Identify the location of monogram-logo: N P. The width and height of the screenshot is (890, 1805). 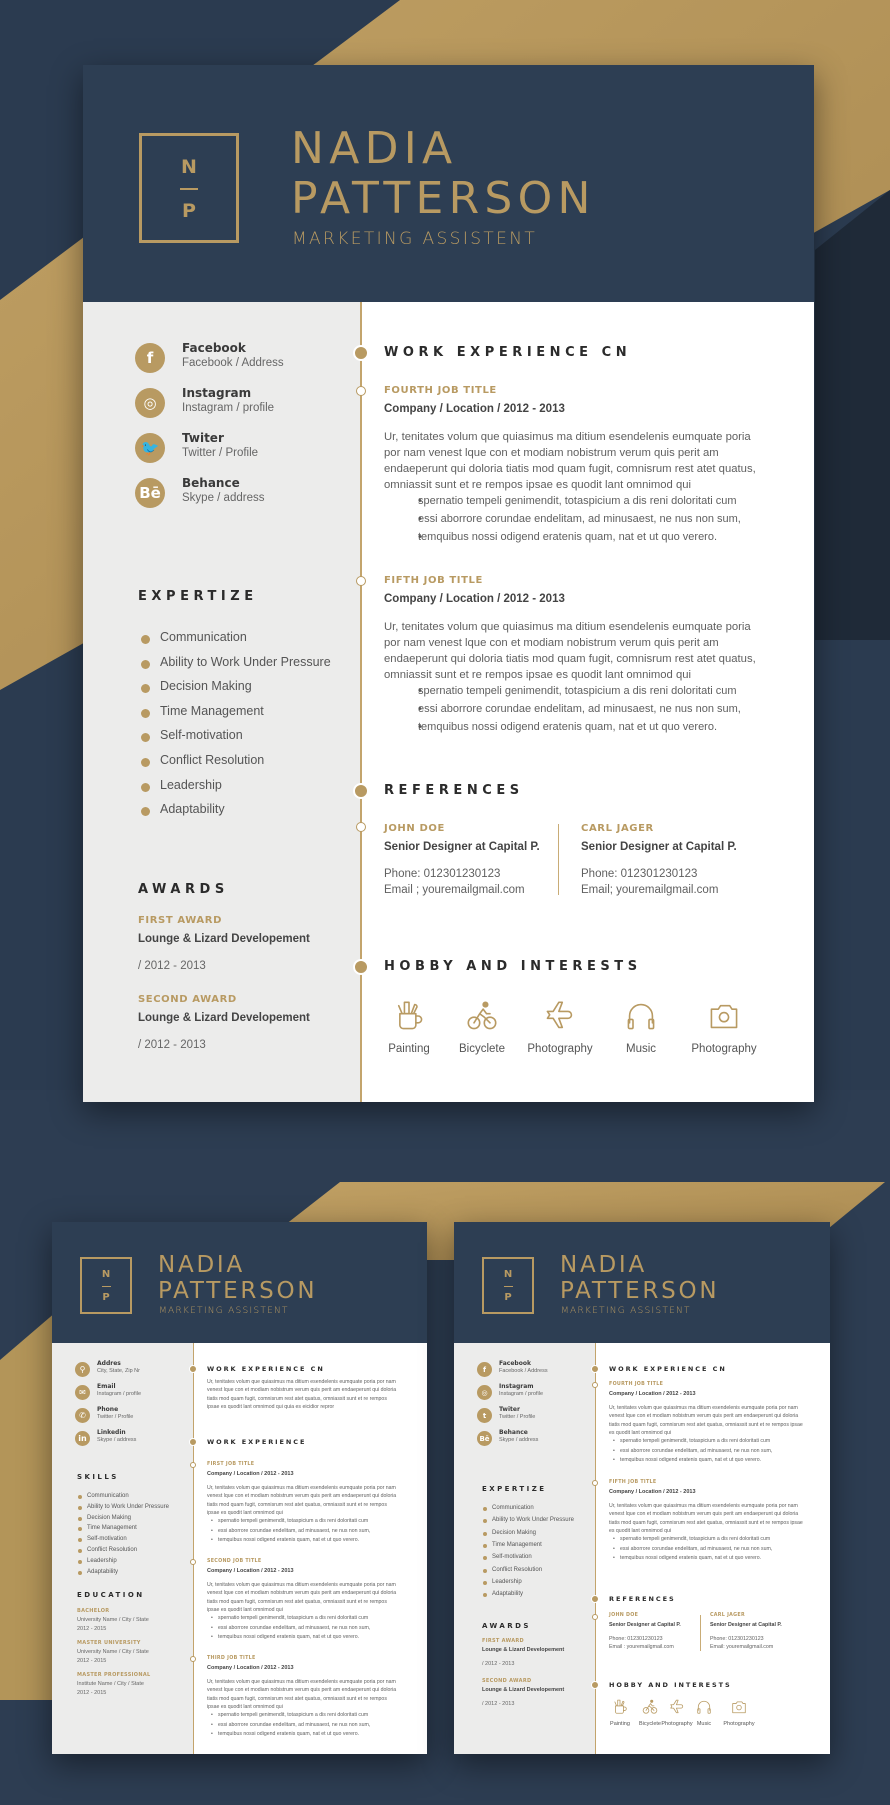
(189, 188).